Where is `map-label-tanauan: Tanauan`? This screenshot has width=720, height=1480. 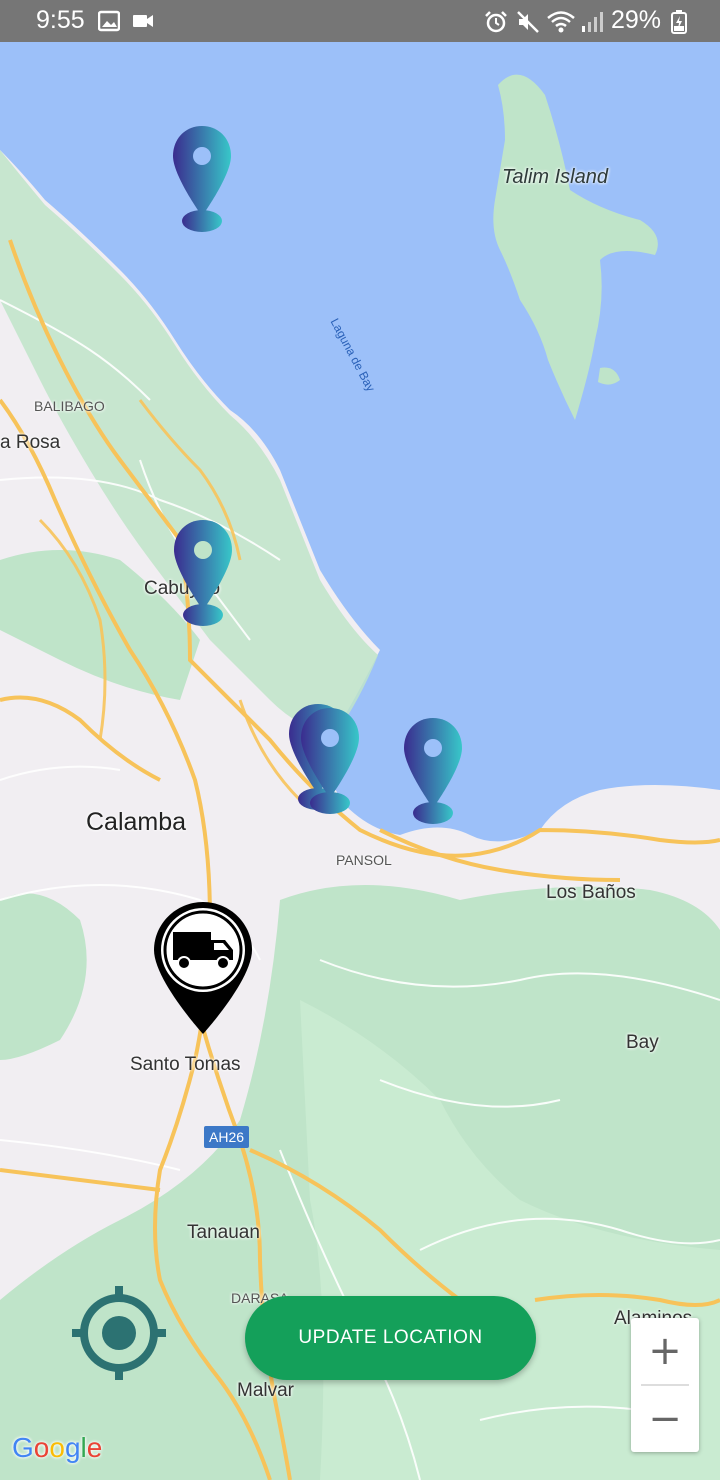
map-label-tanauan: Tanauan is located at coordinates (223, 1232).